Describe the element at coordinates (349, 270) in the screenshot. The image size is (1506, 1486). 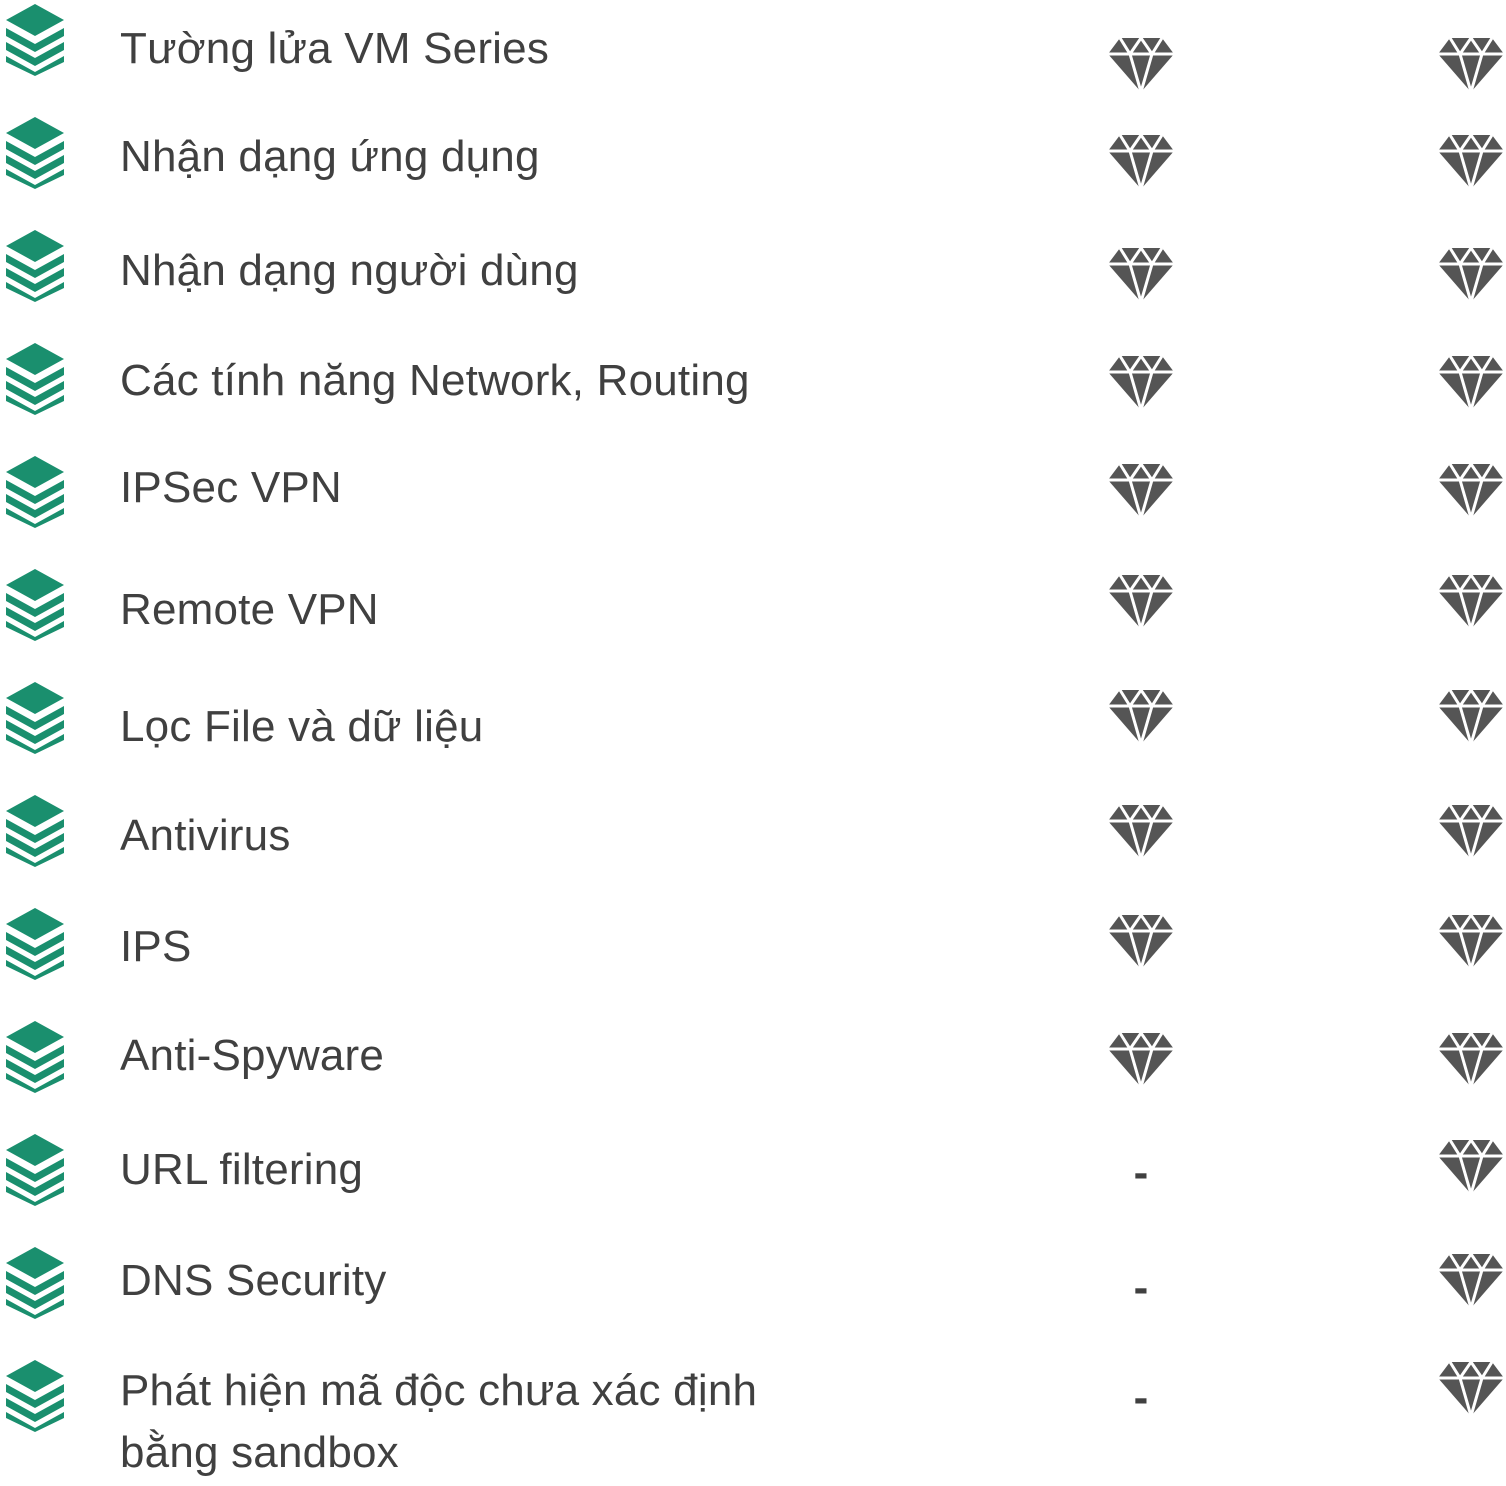
I see `feature-label: Nhận dạng người dùng` at that location.